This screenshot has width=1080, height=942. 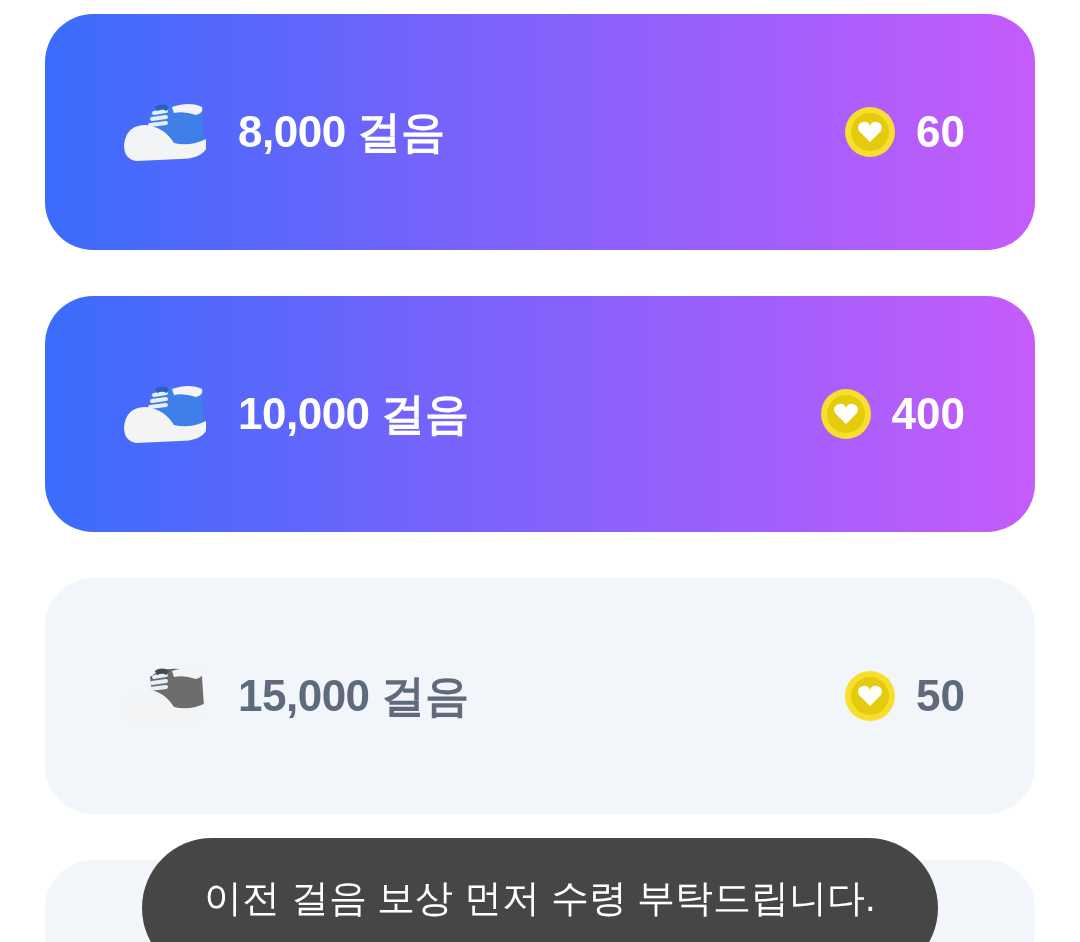 I want to click on step-goal: 10,000 걸음, so click(x=353, y=414).